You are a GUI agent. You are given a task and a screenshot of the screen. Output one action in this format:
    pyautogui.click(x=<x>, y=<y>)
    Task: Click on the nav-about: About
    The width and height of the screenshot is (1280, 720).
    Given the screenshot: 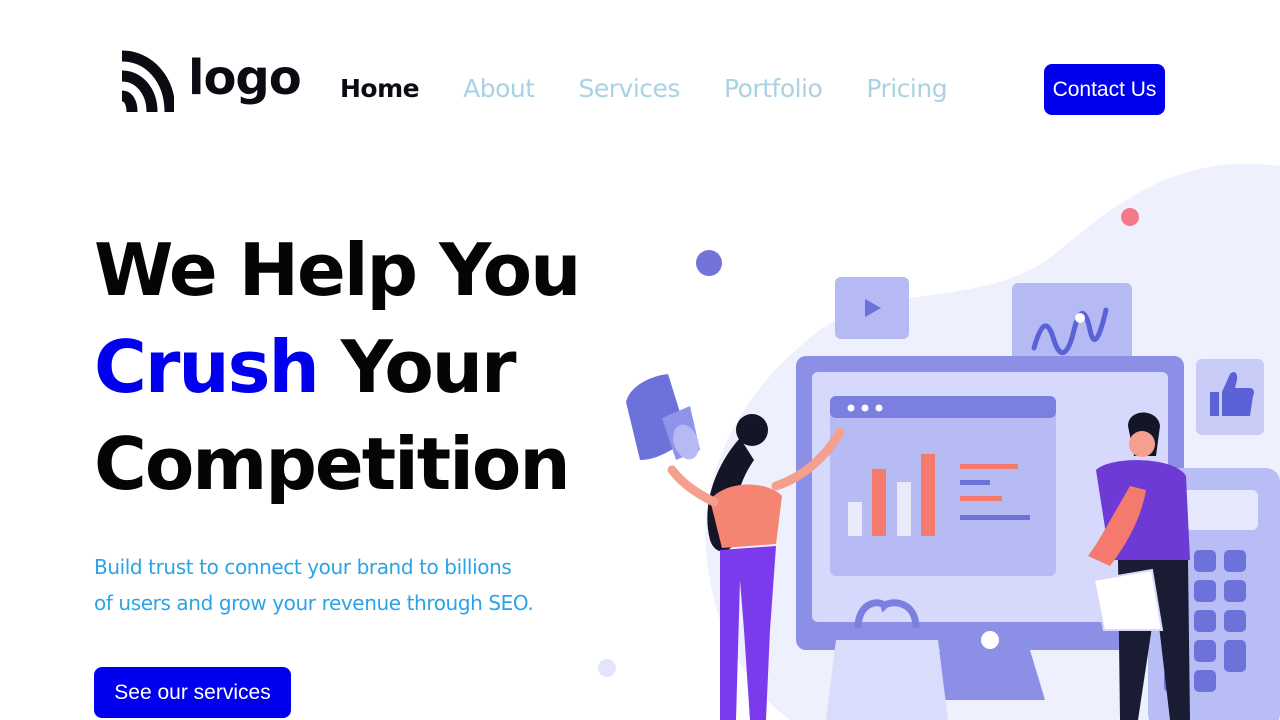 What is the action you would take?
    pyautogui.click(x=499, y=89)
    